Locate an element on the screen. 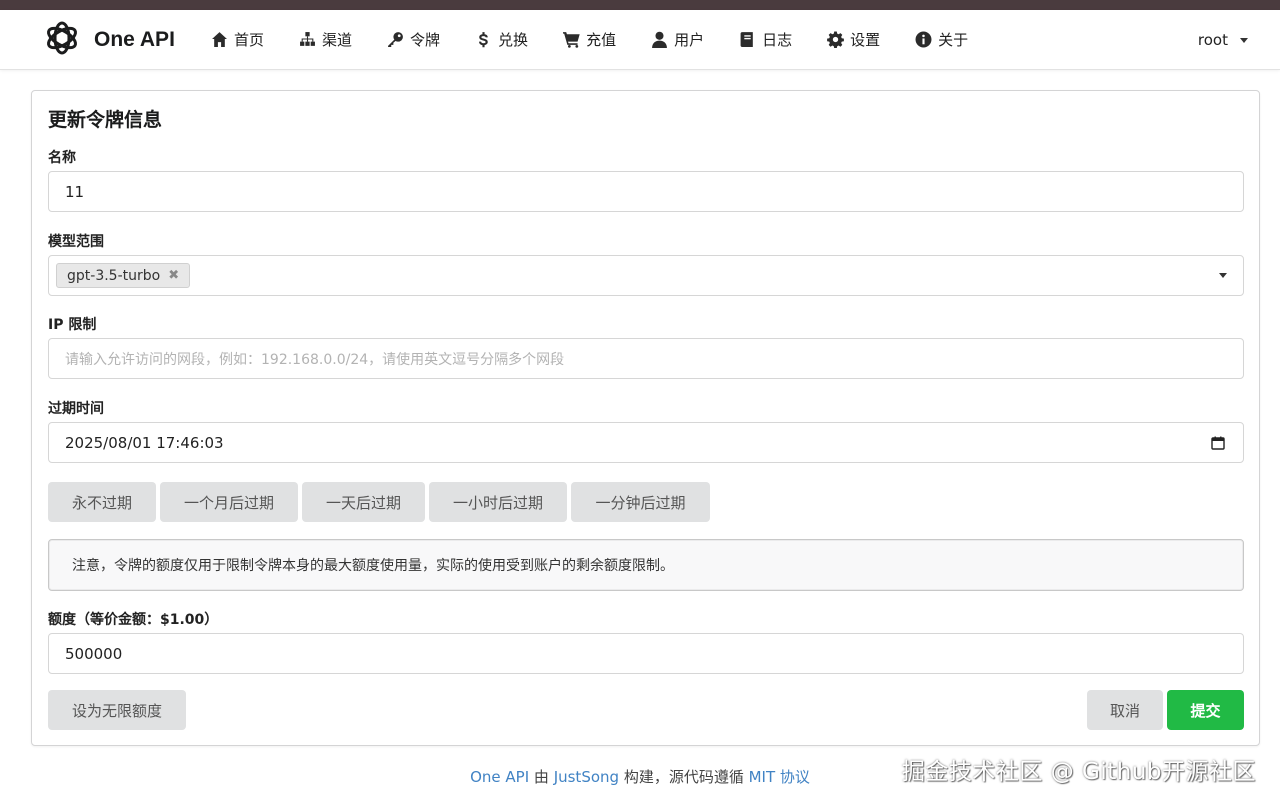 The image size is (1280, 804). unlimited-quota-button: 设为无限额度 is located at coordinates (117, 710).